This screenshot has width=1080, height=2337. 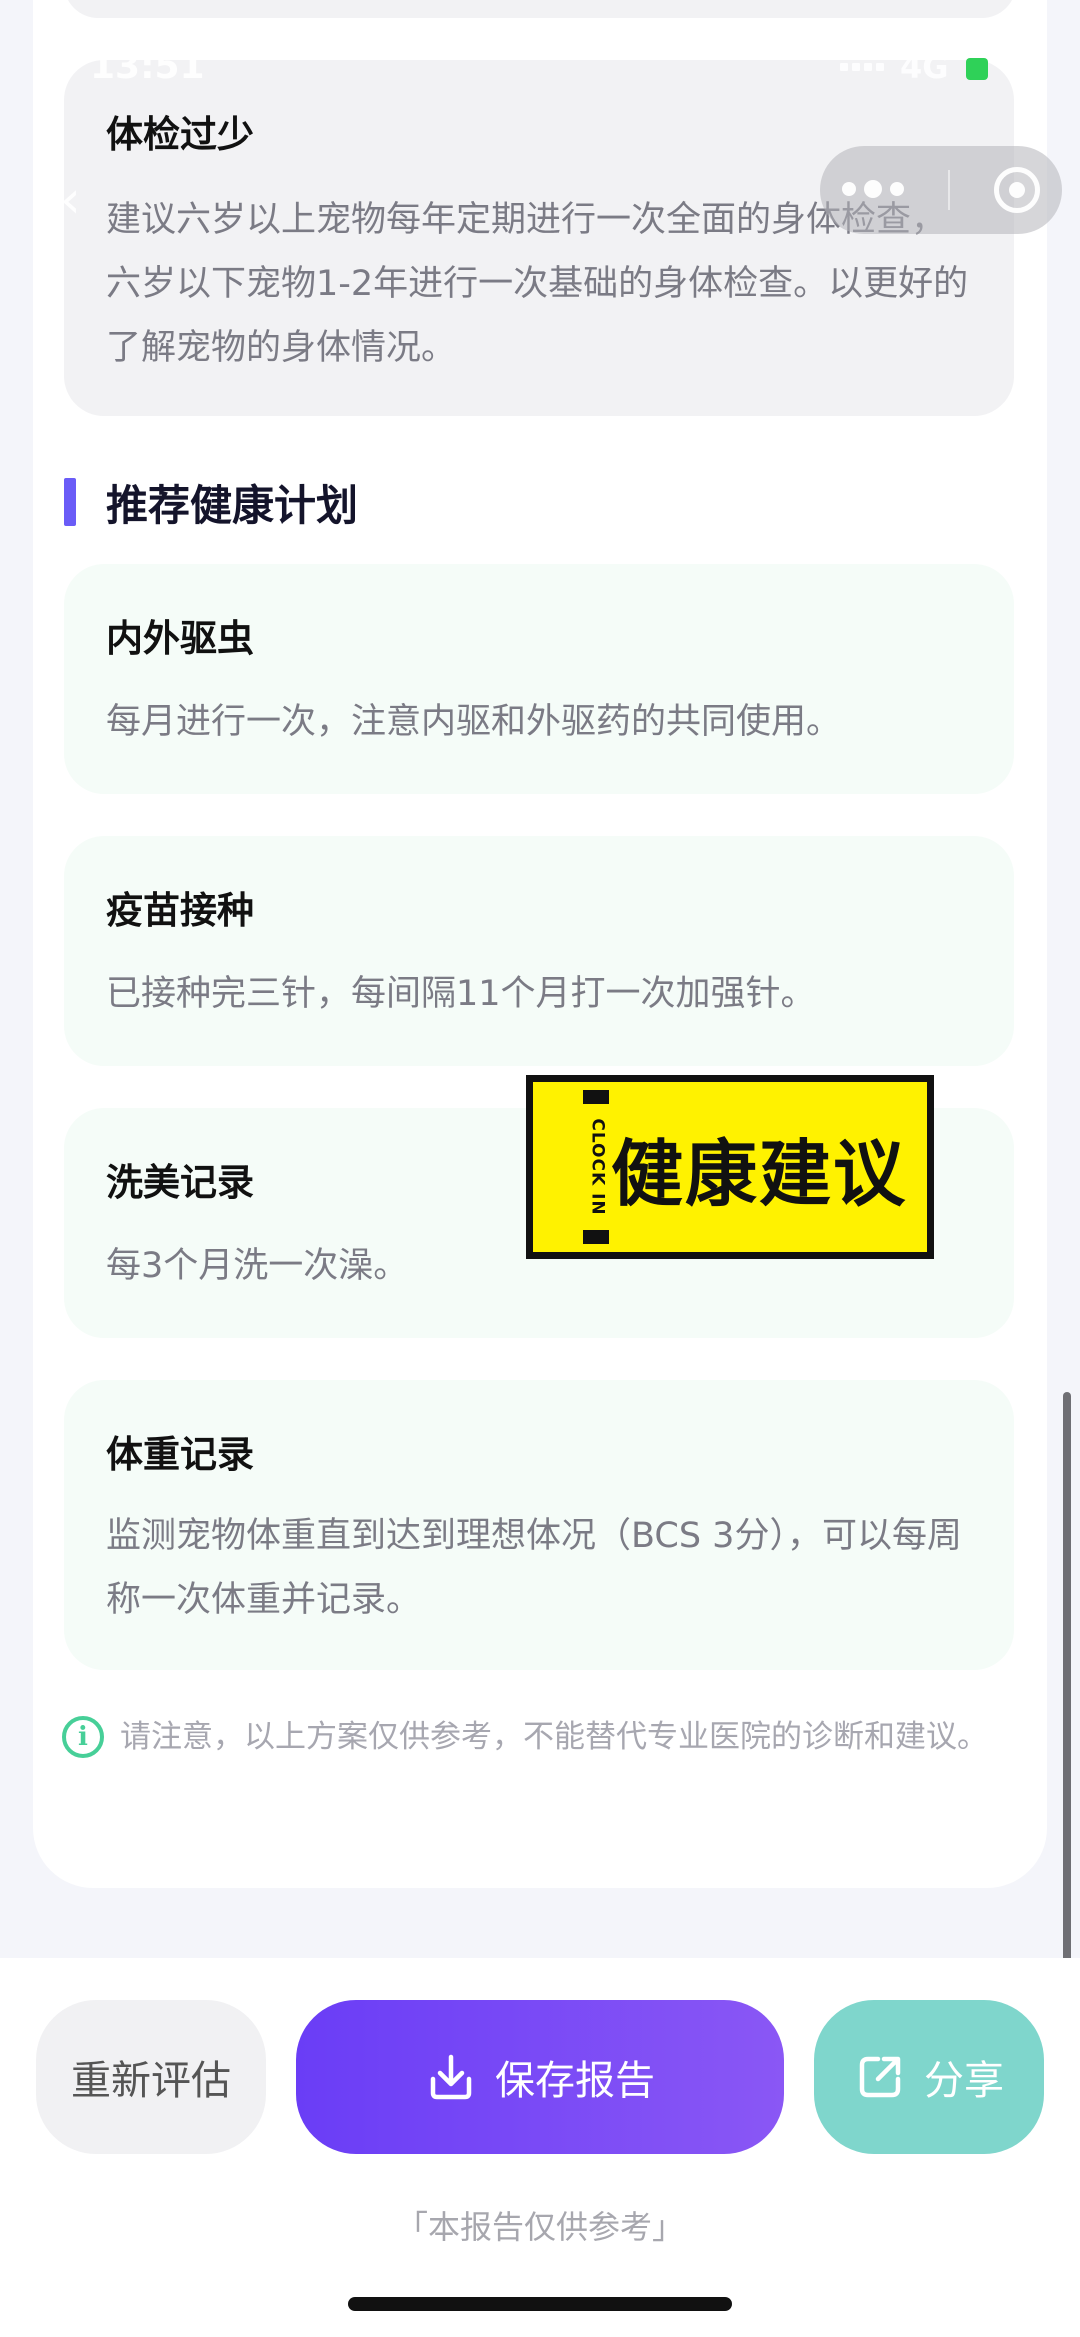 What do you see at coordinates (180, 1454) in the screenshot?
I see `plan-title: 体重记录` at bounding box center [180, 1454].